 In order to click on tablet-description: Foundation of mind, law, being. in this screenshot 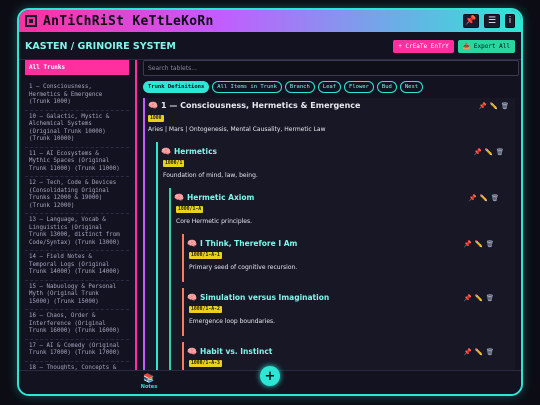, I will do `click(210, 175)`.